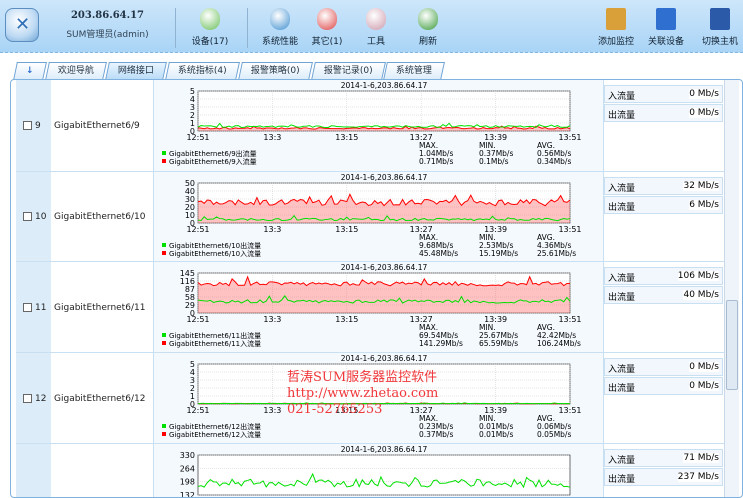 This screenshot has height=498, width=743. I want to click on other-icon, so click(327, 19).